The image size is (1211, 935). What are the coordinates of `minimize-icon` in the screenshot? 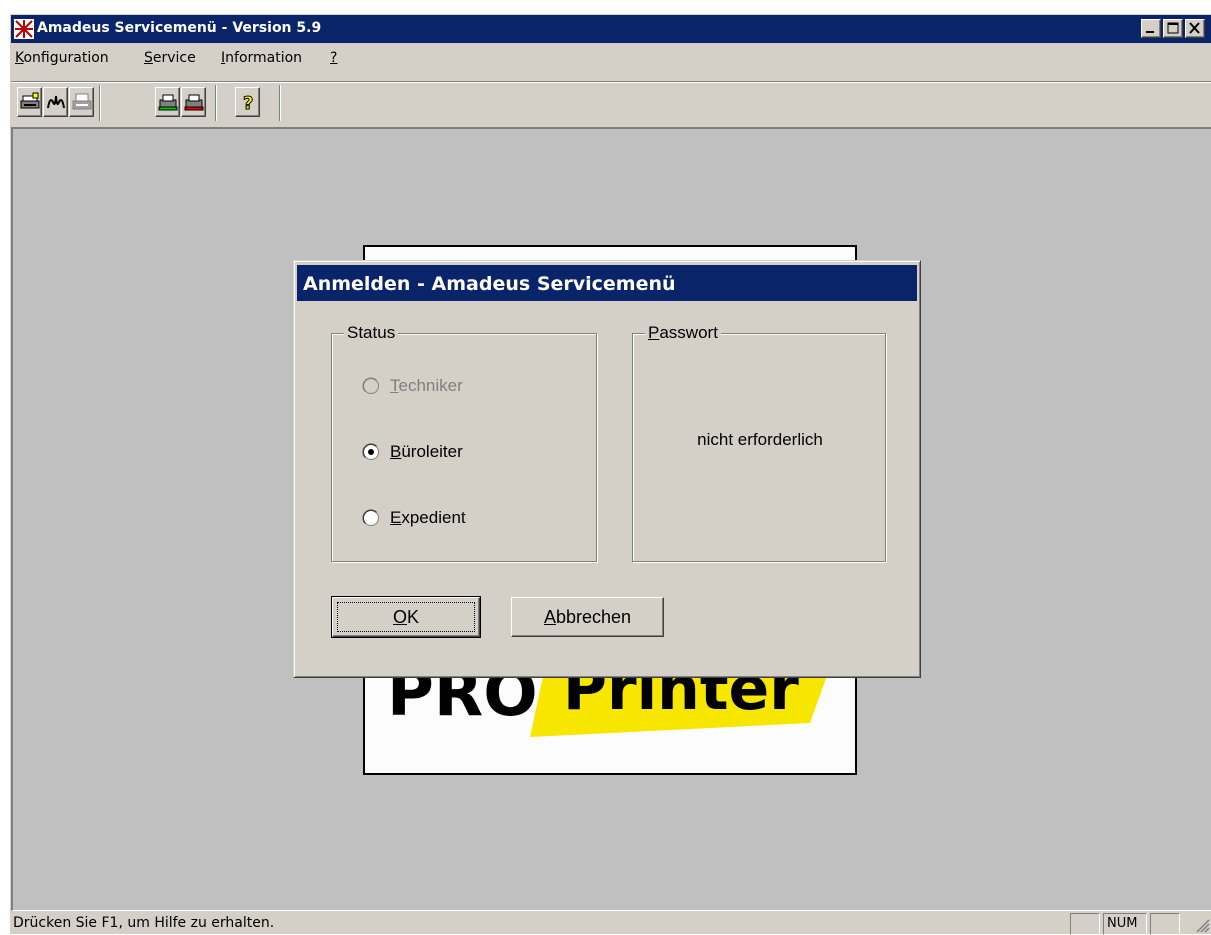 It's located at (1150, 32).